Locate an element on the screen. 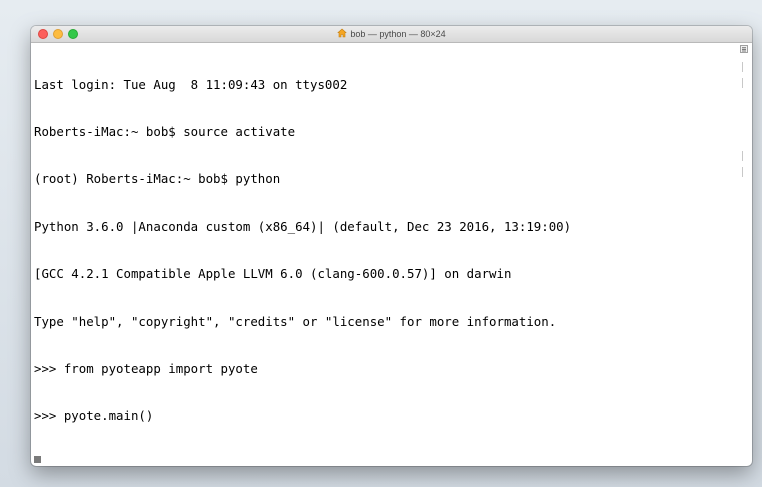 The image size is (762, 487). terminal-line: Roberts-iMac:~ bob$ source activate is located at coordinates (165, 131).